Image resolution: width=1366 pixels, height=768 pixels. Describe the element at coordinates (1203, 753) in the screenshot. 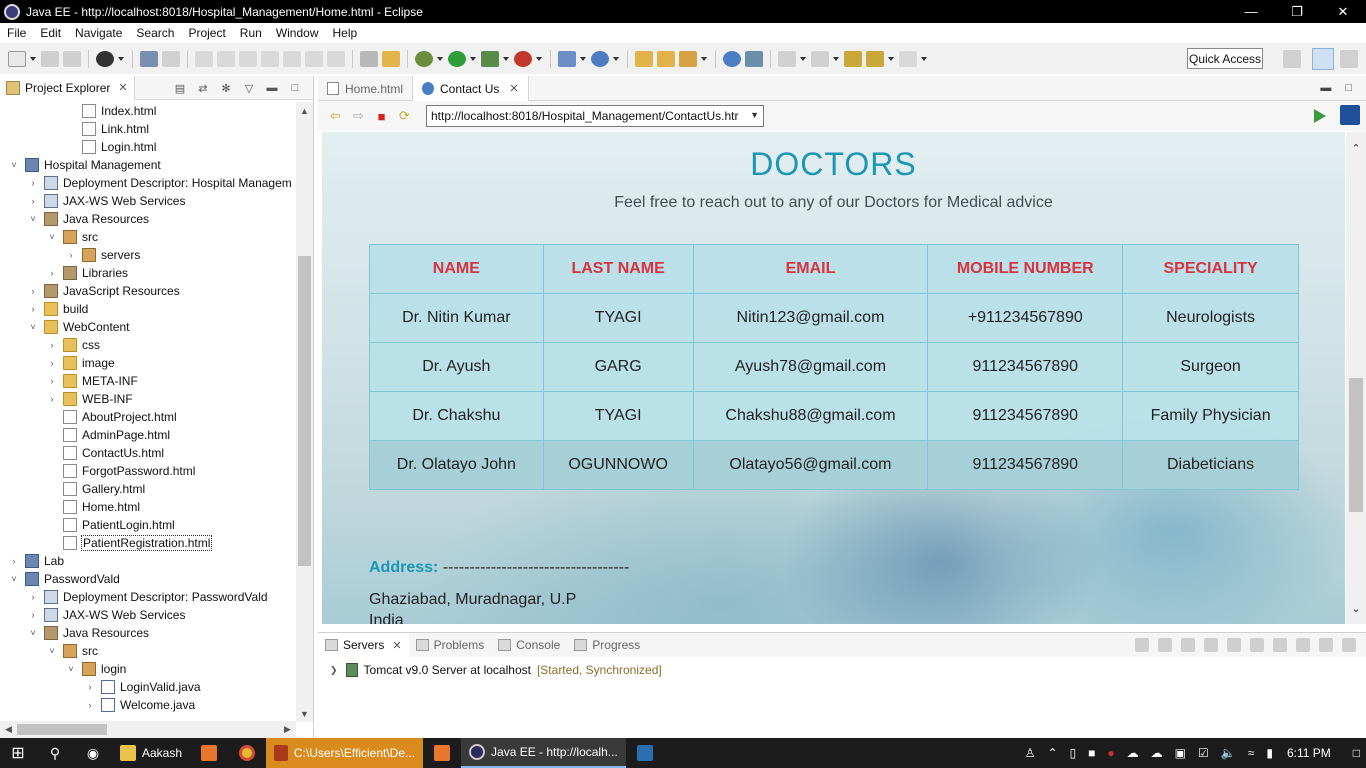

I see `defender-icon: ☑` at that location.